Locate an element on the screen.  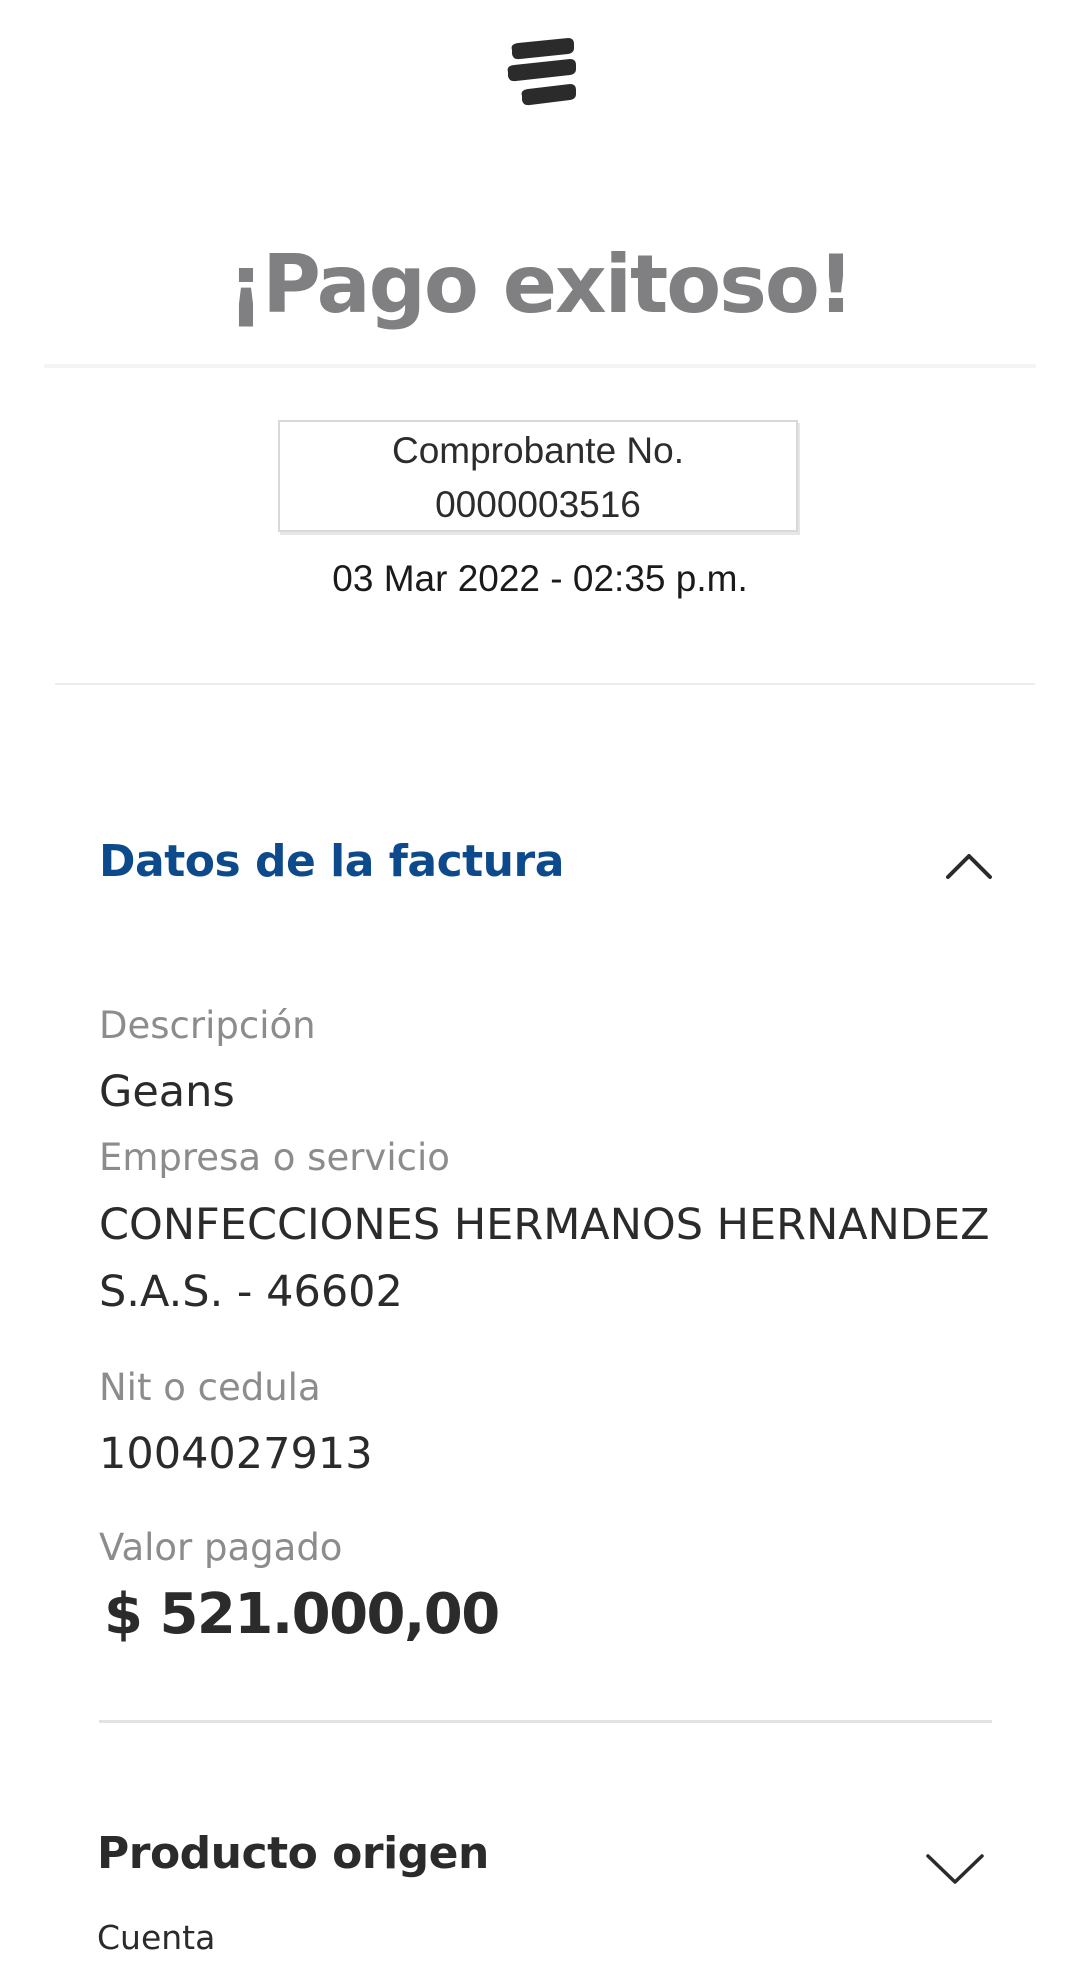
company-value-line1: CONFECCIONES HERMANOS HERNANDEZ is located at coordinates (544, 1225).